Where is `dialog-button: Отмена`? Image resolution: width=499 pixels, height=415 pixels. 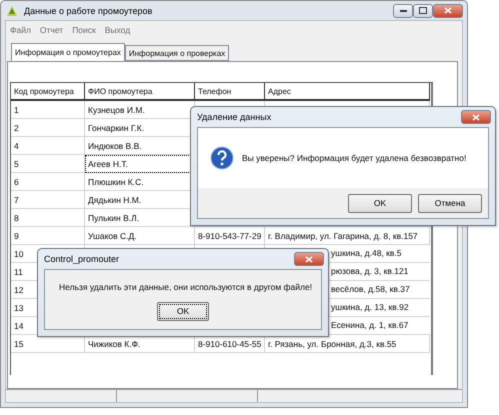 dialog-button: Отмена is located at coordinates (450, 203).